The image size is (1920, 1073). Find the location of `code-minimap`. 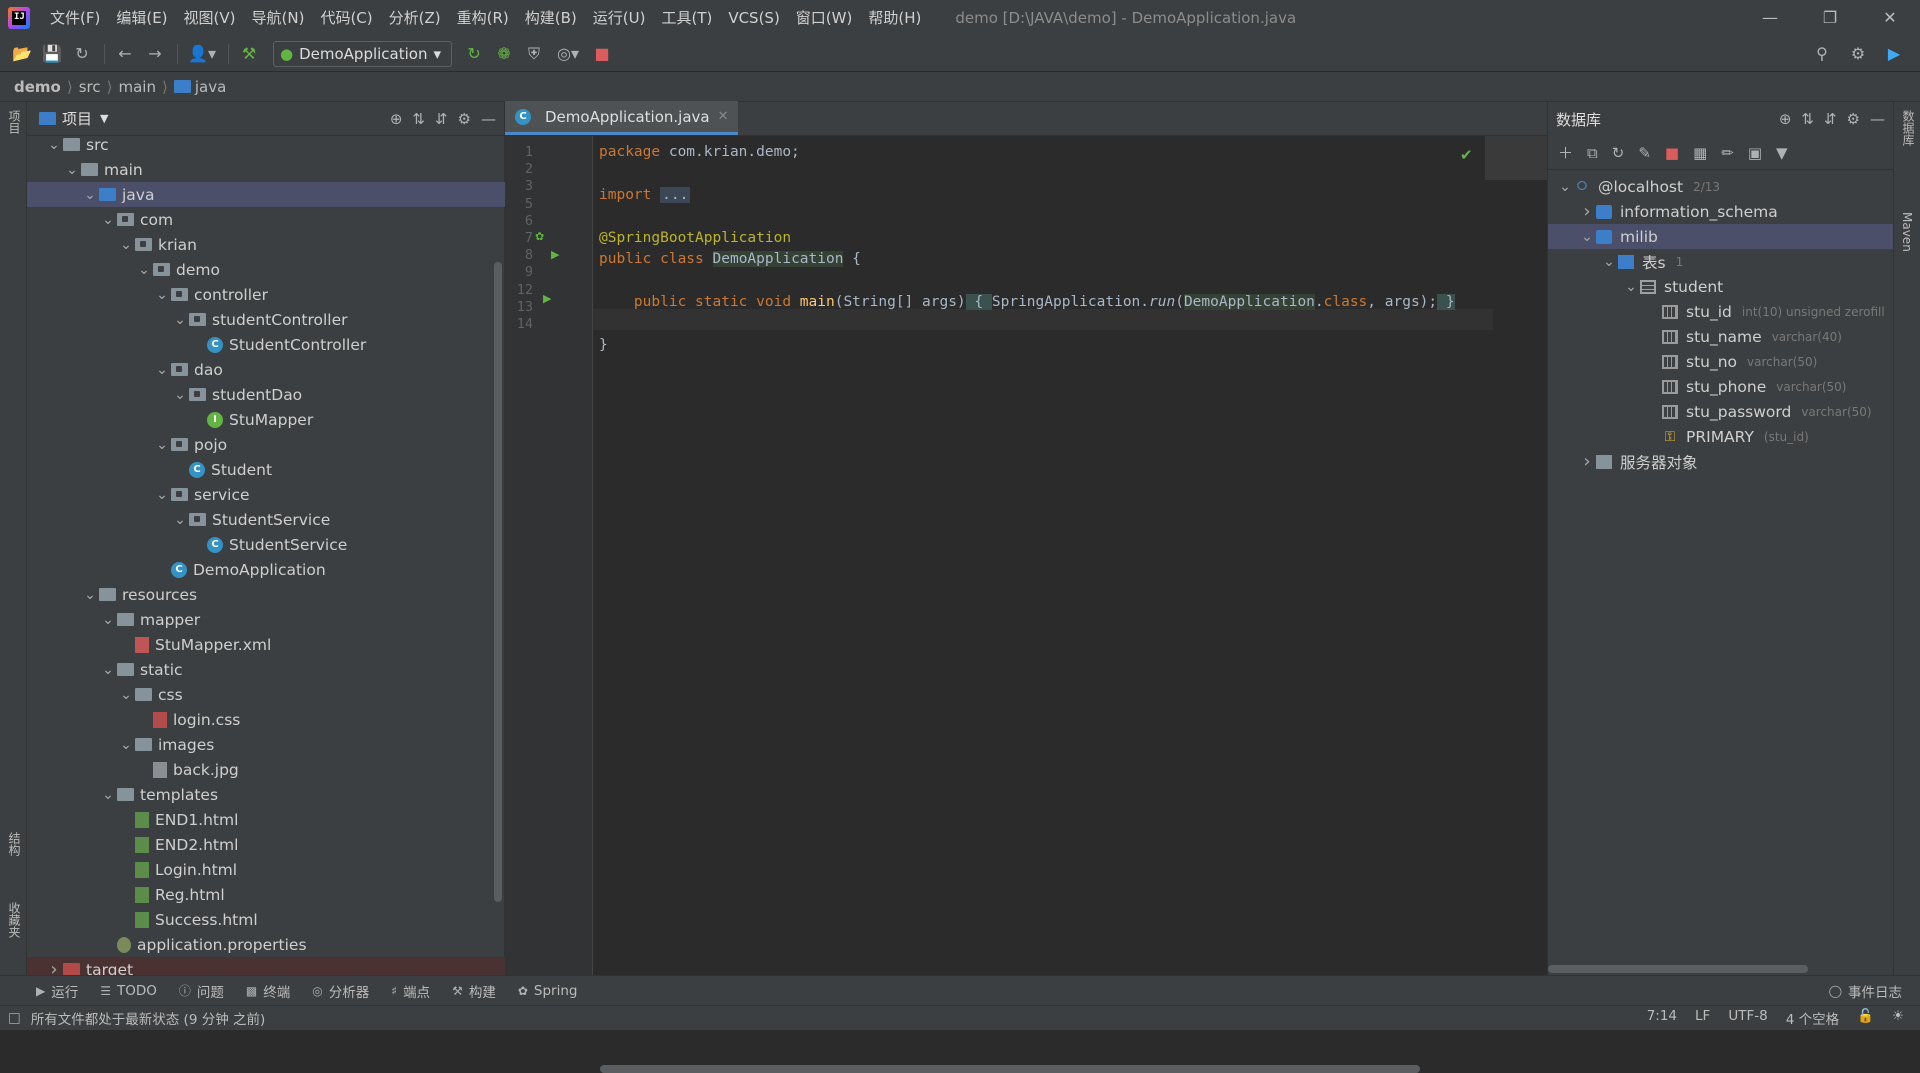

code-minimap is located at coordinates (1516, 158).